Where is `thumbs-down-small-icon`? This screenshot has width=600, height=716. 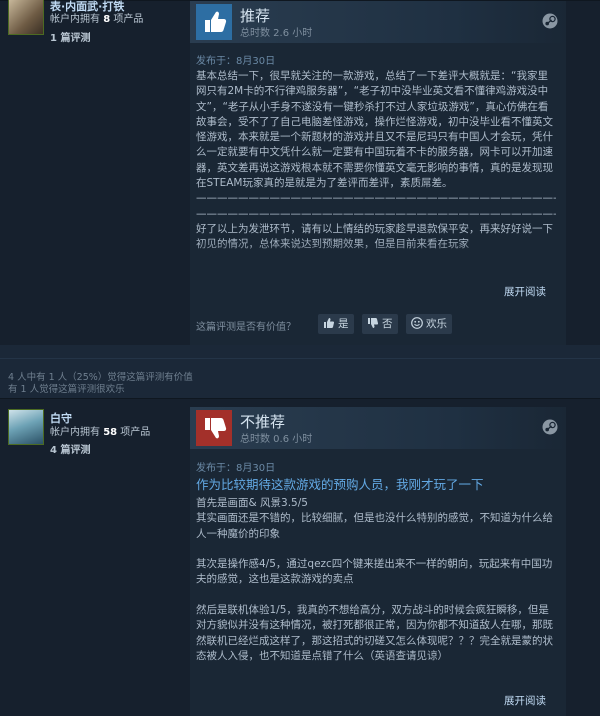
thumbs-down-small-icon is located at coordinates (373, 323).